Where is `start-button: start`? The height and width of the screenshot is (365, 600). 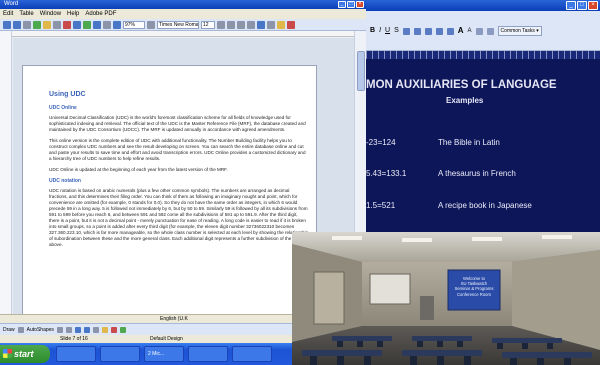
start-button: start is located at coordinates (25, 354).